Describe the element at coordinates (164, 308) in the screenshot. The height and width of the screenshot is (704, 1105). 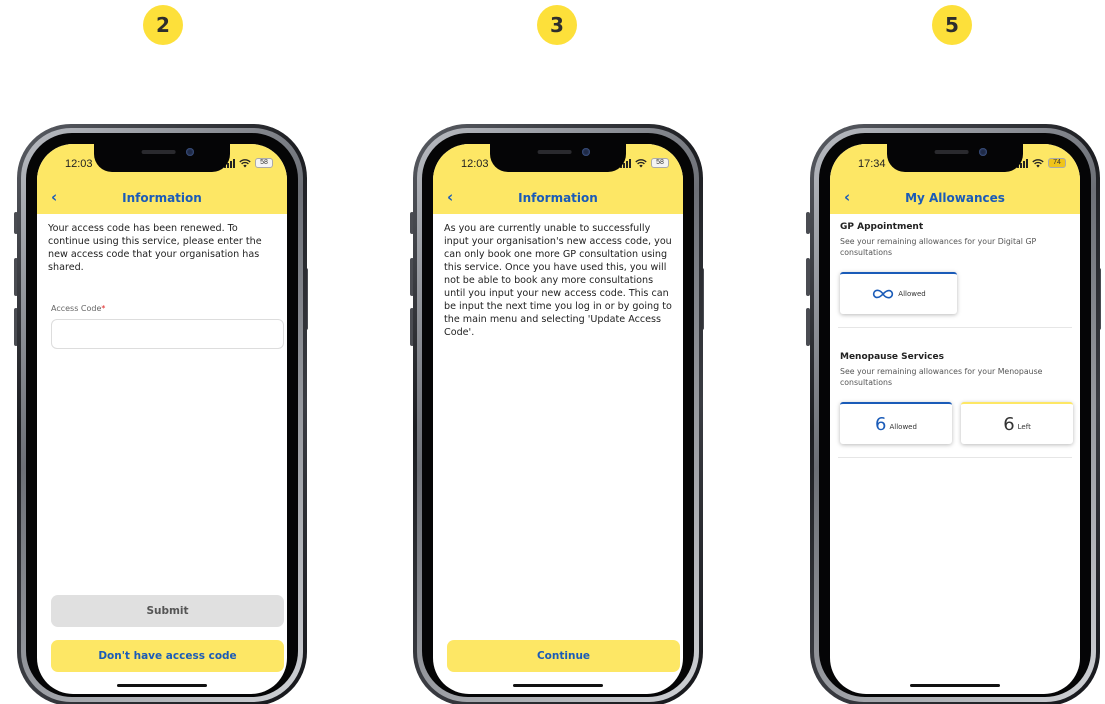
I see `access-code-label: Access Code*` at that location.